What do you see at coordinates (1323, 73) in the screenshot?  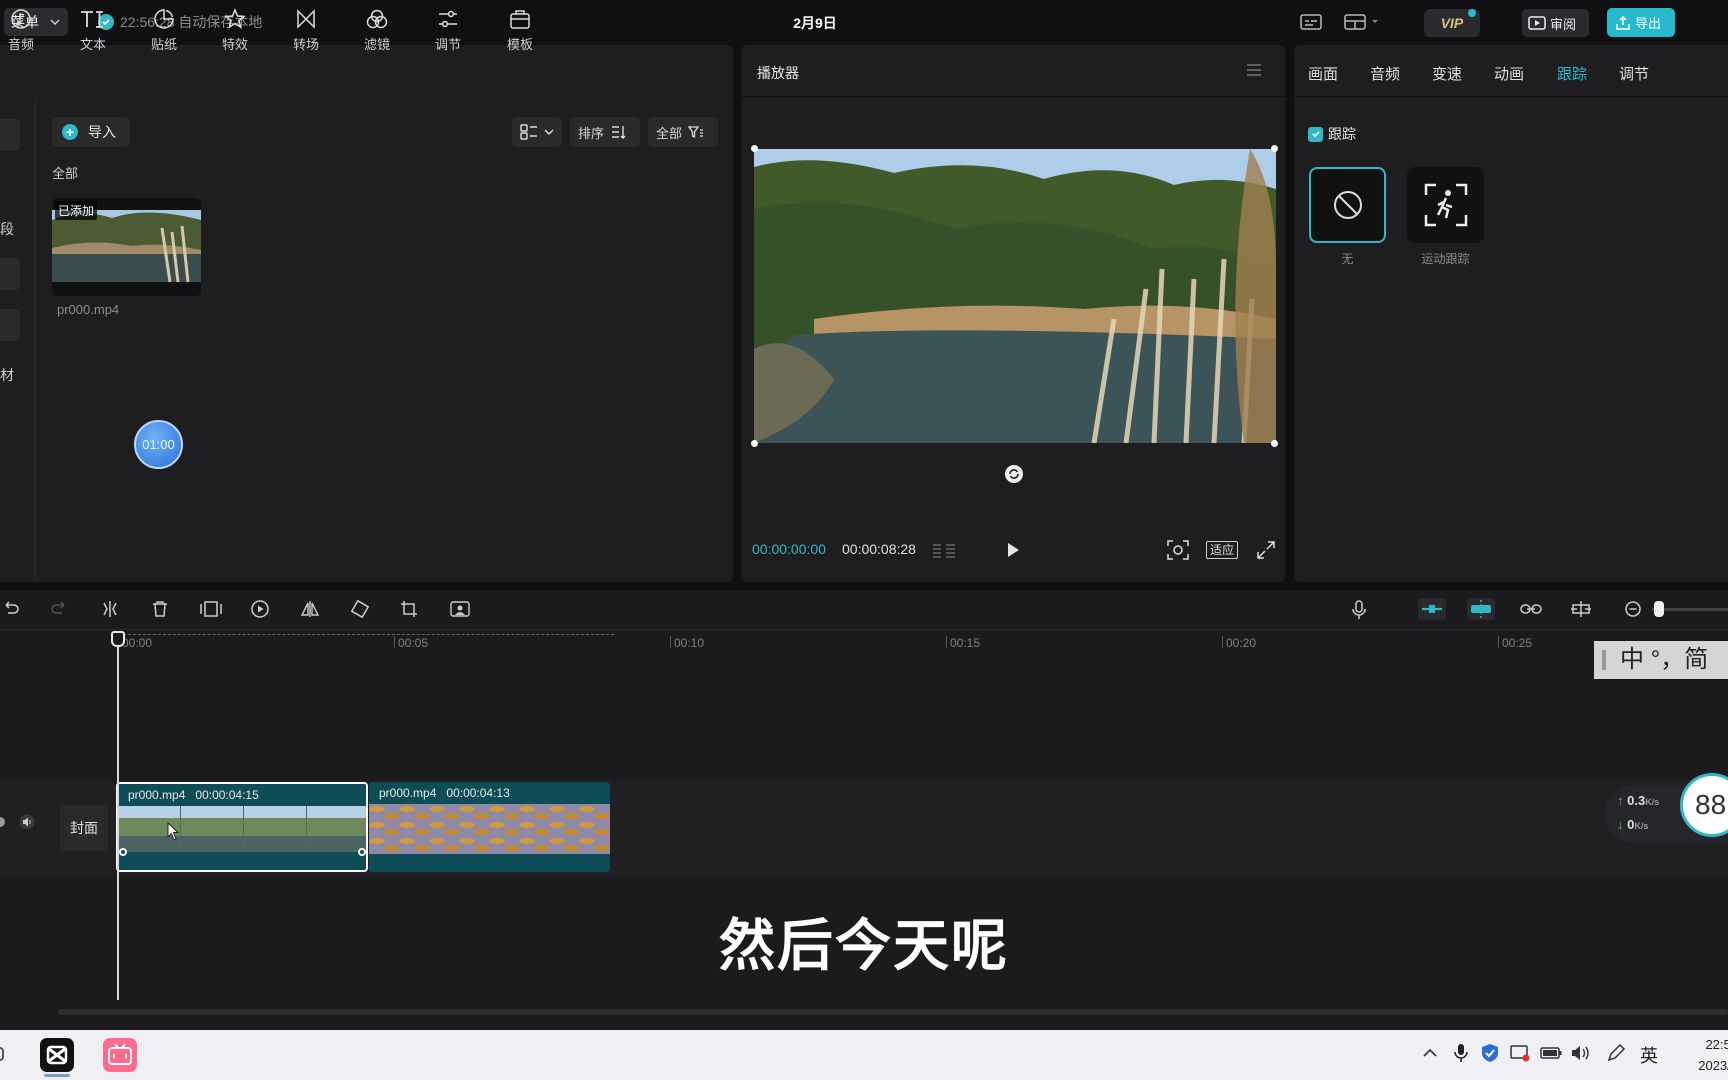 I see `tab-picture: 画面` at bounding box center [1323, 73].